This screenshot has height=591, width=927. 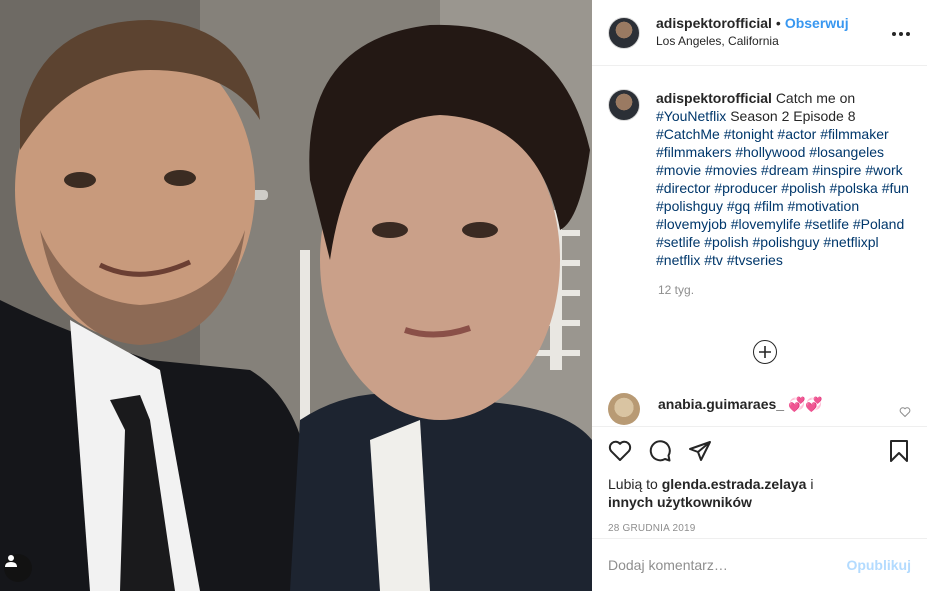 What do you see at coordinates (714, 23) in the screenshot?
I see `author-username: adispektorofficial` at bounding box center [714, 23].